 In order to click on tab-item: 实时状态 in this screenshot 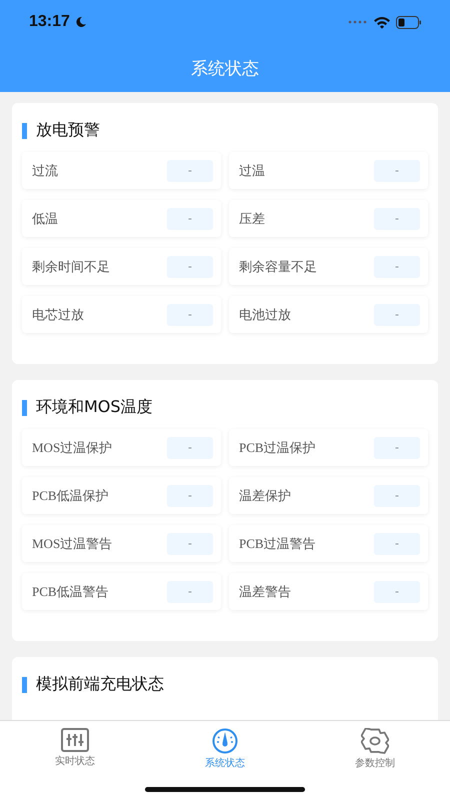, I will do `click(75, 753)`.